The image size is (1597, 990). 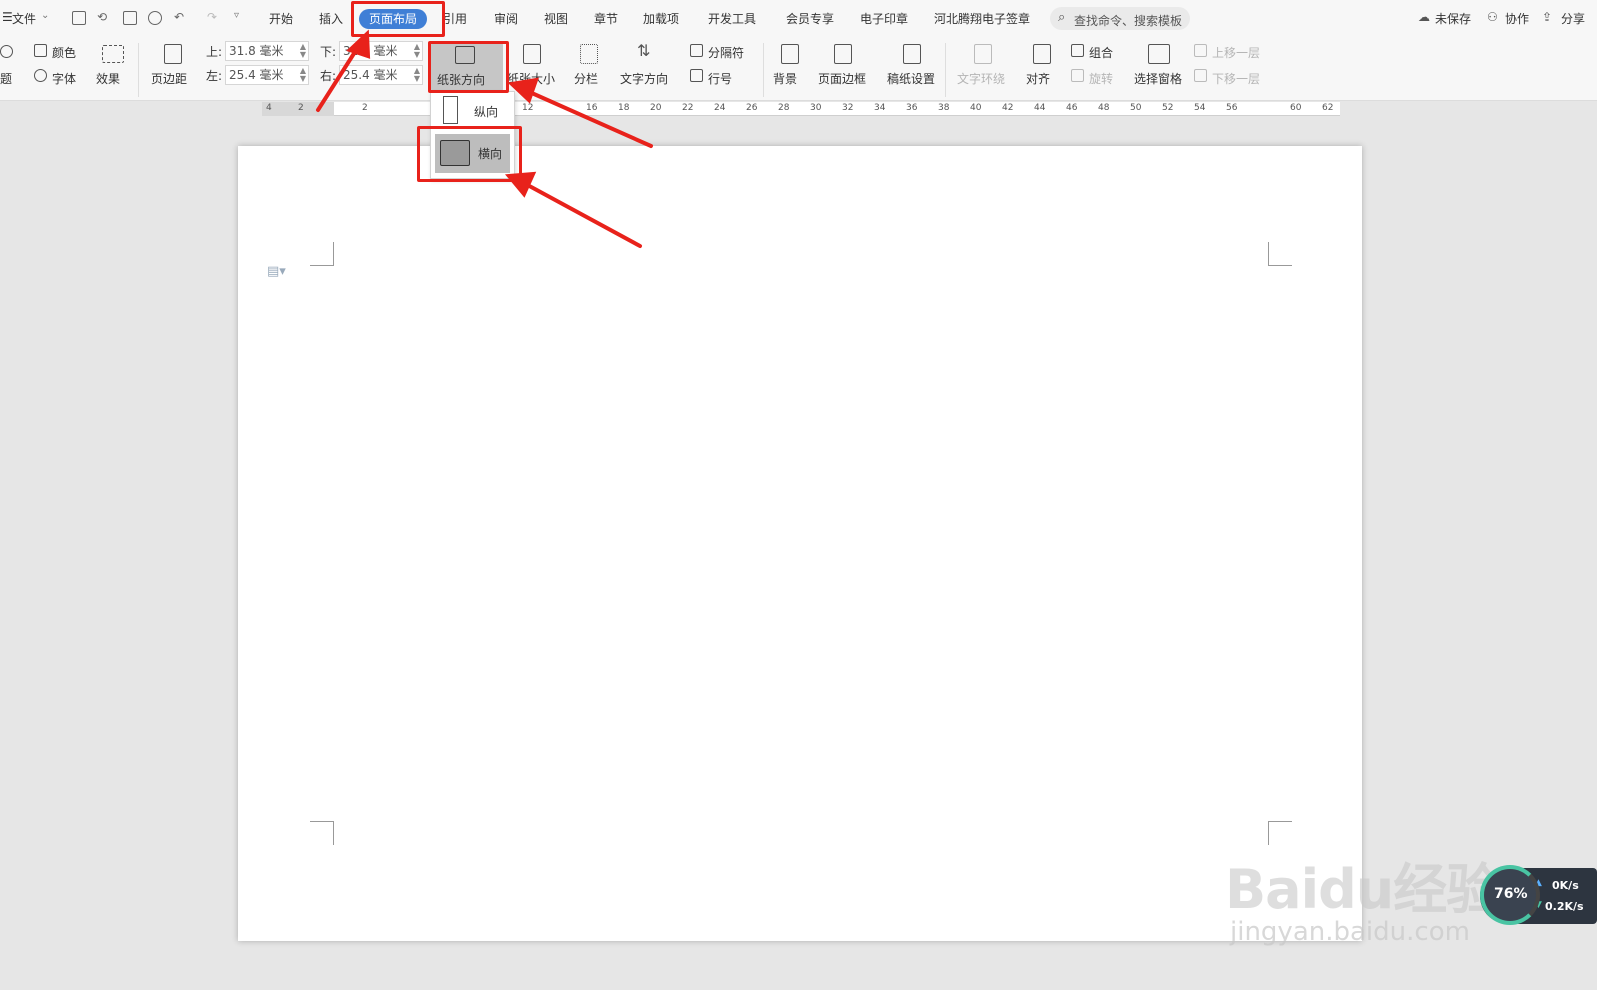 What do you see at coordinates (1362, 889) in the screenshot?
I see `watermark-brand: Baidu经验` at bounding box center [1362, 889].